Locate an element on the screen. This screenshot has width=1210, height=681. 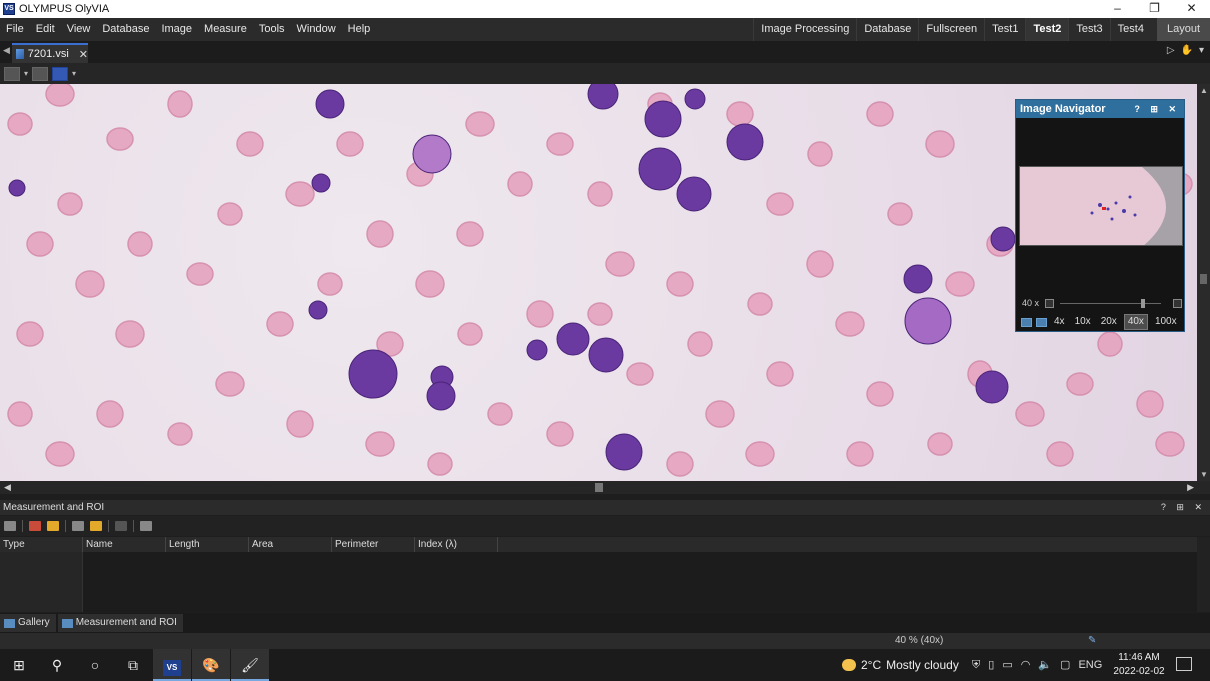
freehand-tool-icon is located at coordinates (96, 526).